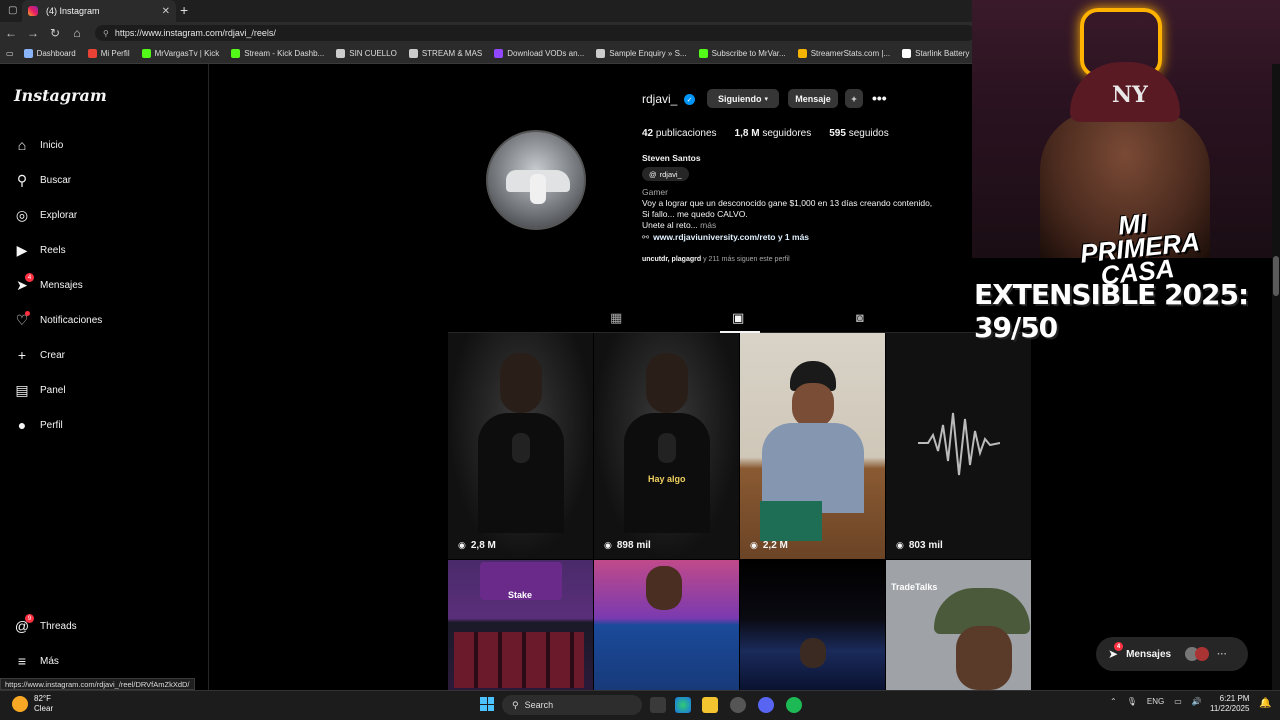 The height and width of the screenshot is (720, 1280). I want to click on language-indicator: ENG, so click(1155, 701).